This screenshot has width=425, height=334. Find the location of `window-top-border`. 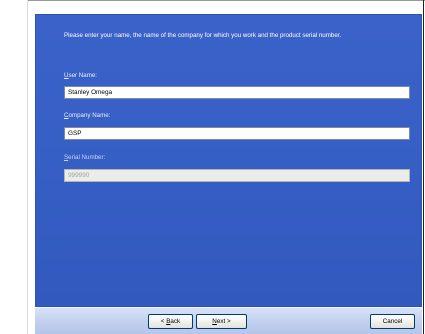

window-top-border is located at coordinates (212, 0).